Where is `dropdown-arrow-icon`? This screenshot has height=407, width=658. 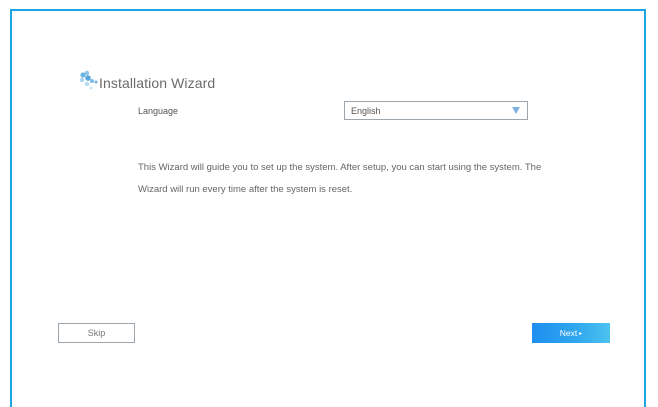
dropdown-arrow-icon is located at coordinates (516, 110).